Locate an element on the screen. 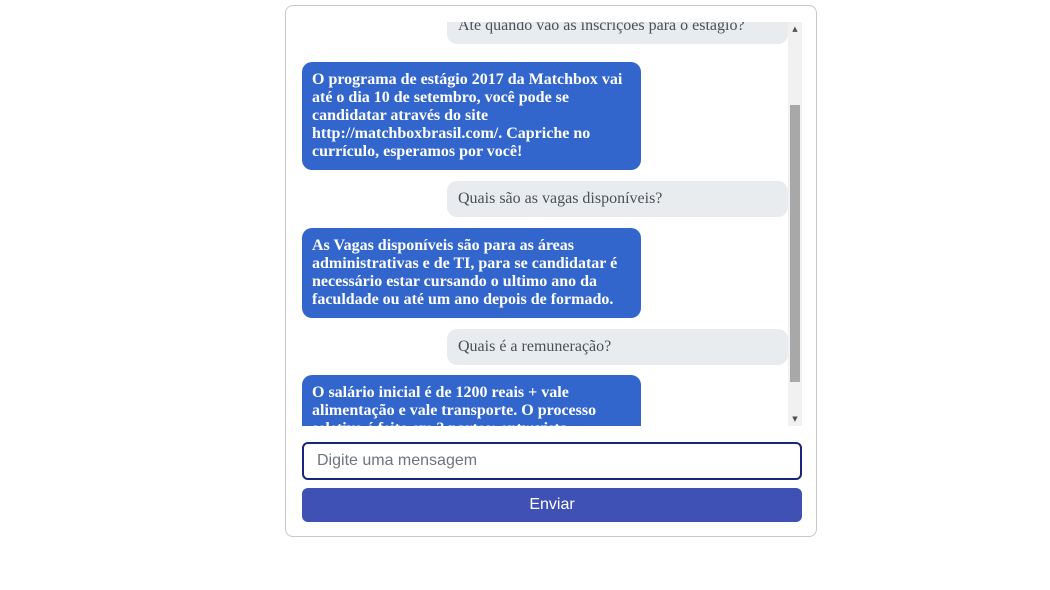 Image resolution: width=1050 pixels, height=590 pixels. scrollbar-thumb is located at coordinates (795, 243).